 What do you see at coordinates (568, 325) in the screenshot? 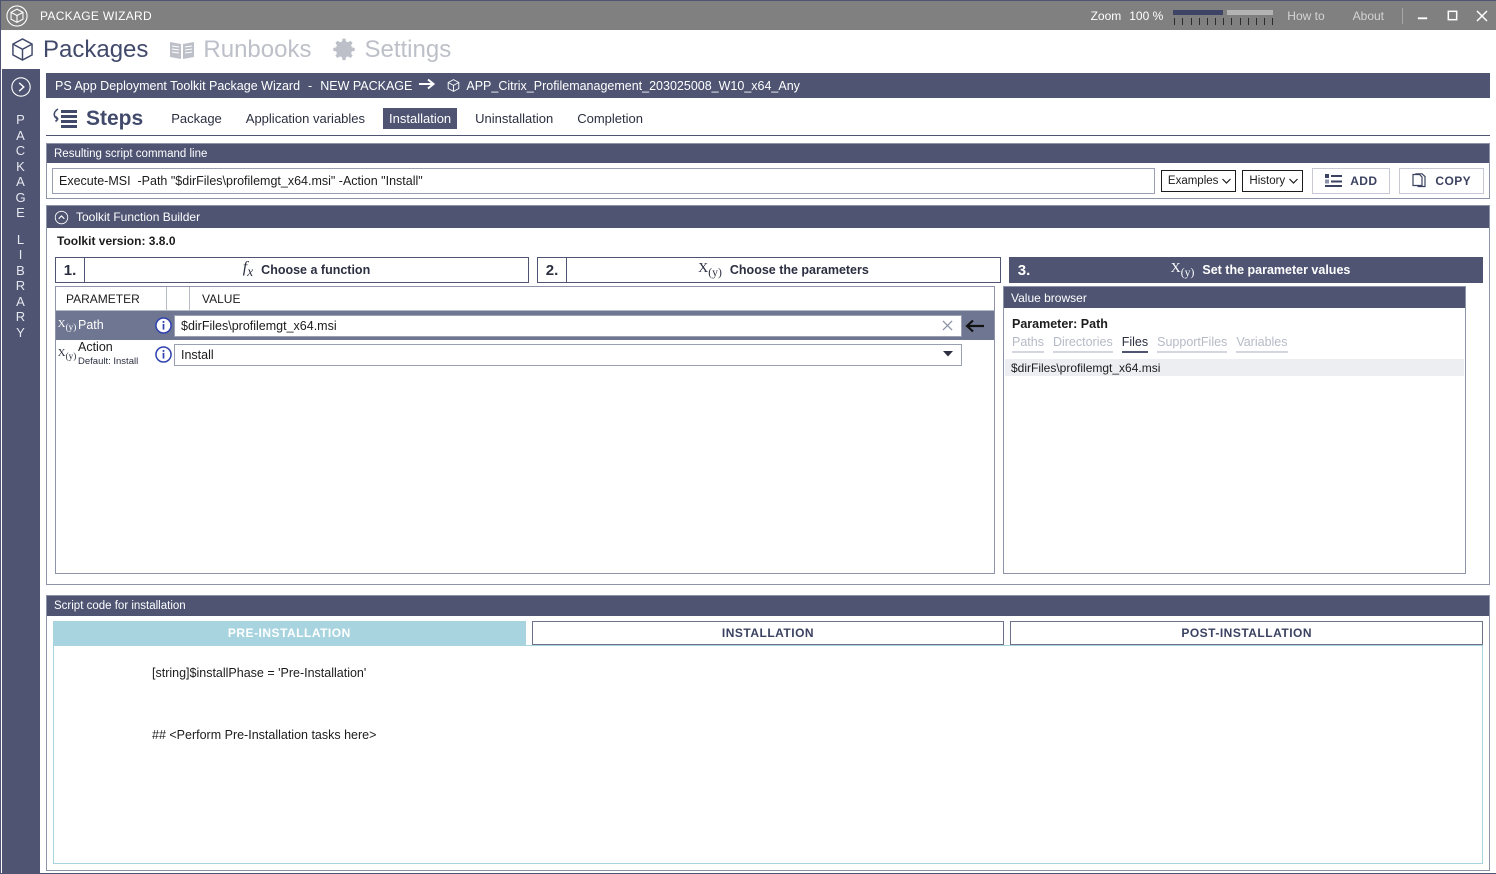
I see `parameter-value-path: $dirFiles\profilemgt_x64.msi` at bounding box center [568, 325].